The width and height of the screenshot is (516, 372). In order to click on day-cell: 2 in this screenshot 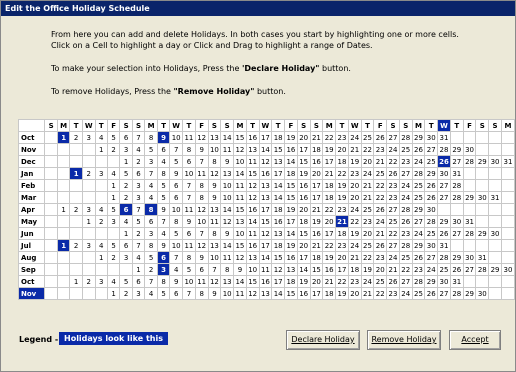, I will do `click(113, 257)`.